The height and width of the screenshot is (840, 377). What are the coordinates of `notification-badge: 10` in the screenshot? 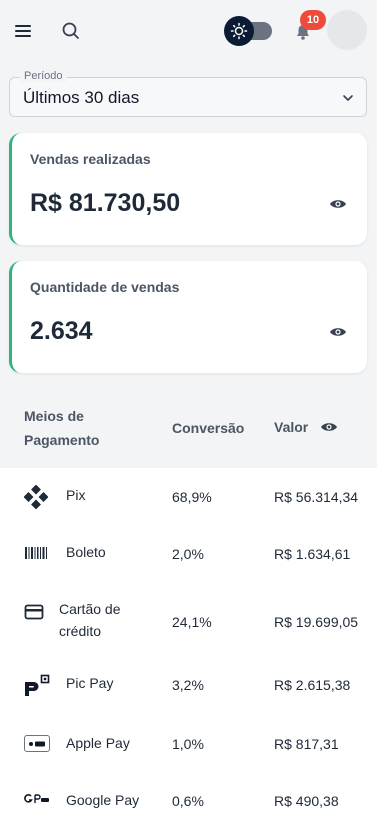 It's located at (313, 20).